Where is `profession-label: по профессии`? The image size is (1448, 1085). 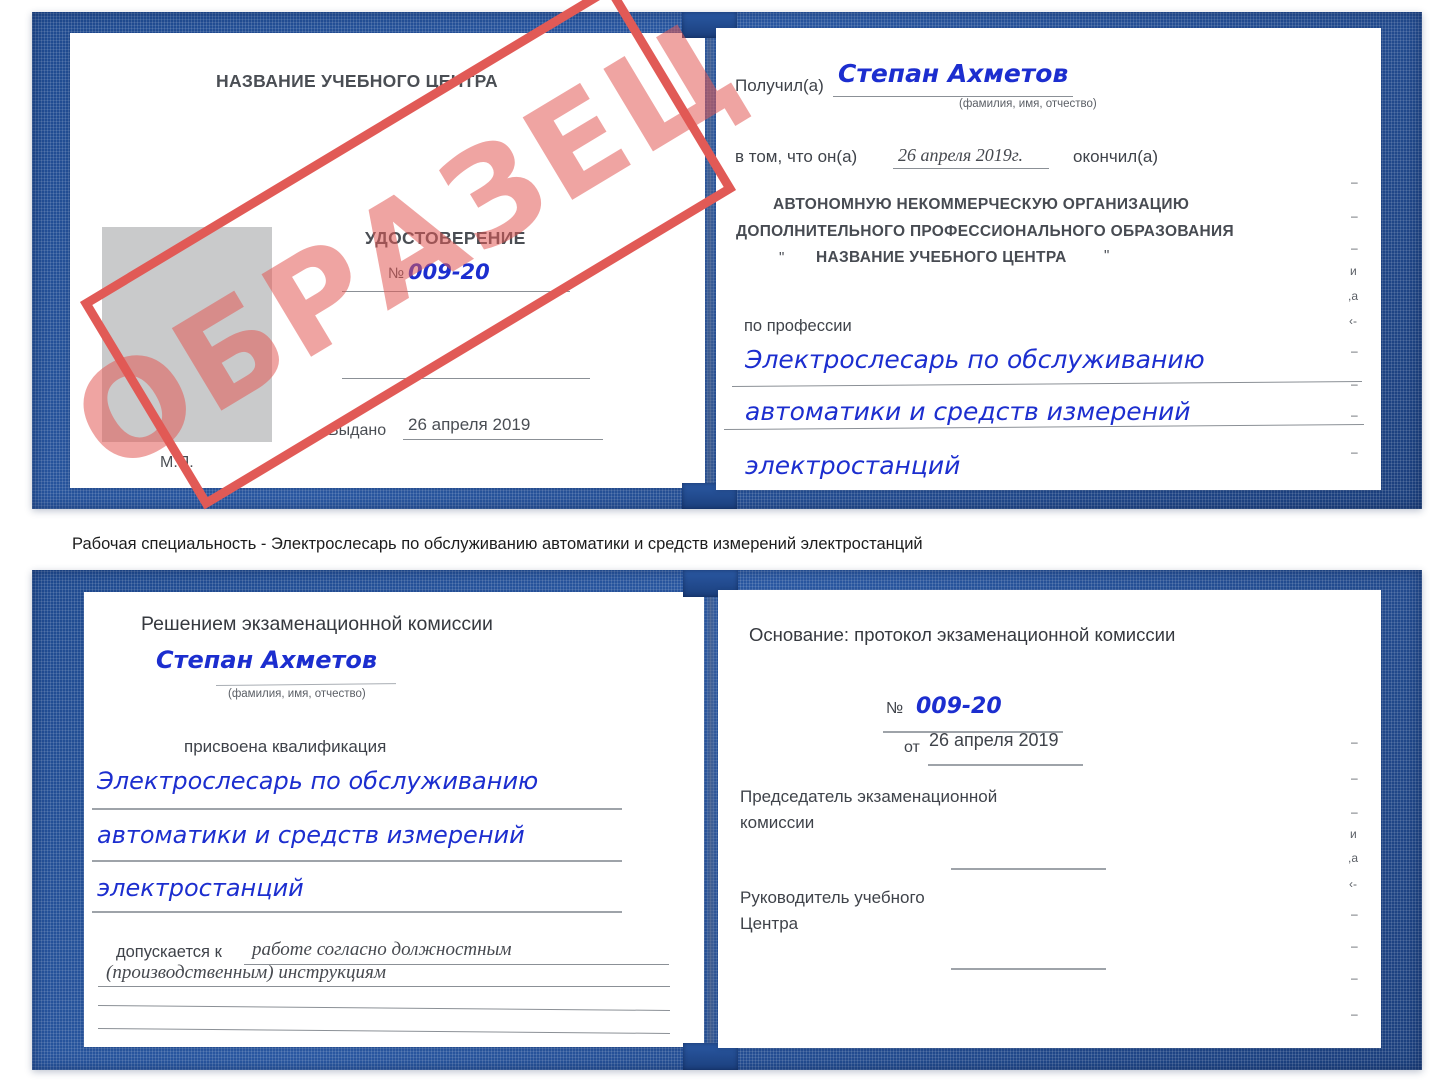
profession-label: по профессии is located at coordinates (798, 326).